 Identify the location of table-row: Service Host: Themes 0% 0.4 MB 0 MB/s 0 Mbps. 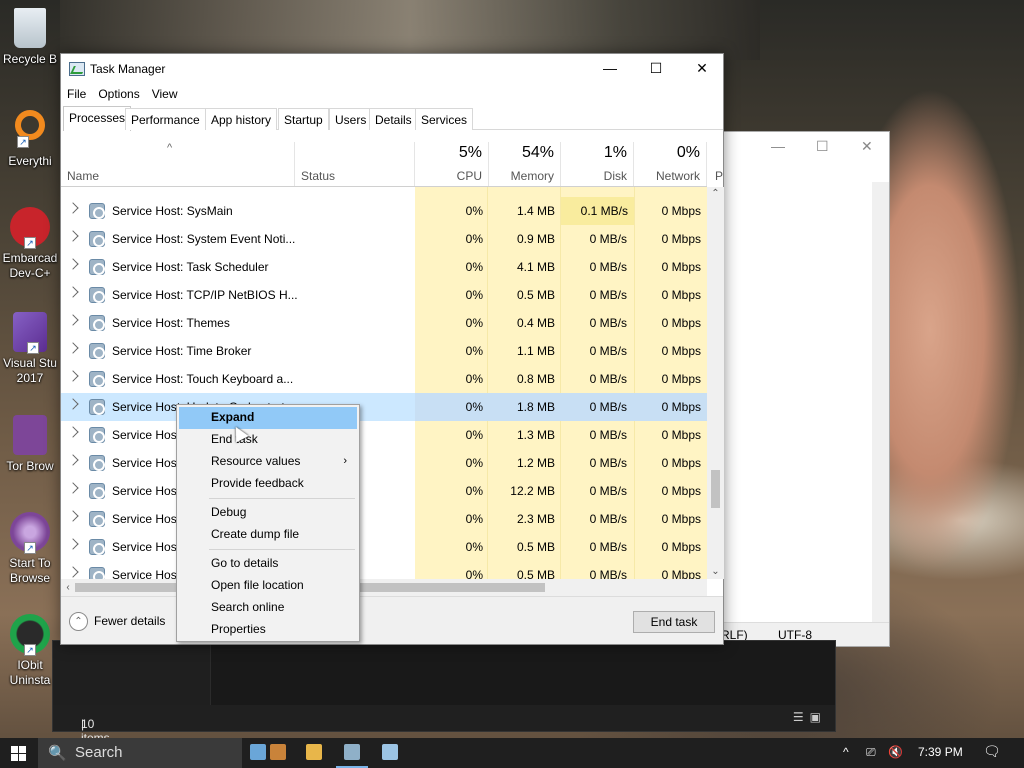
(384, 323).